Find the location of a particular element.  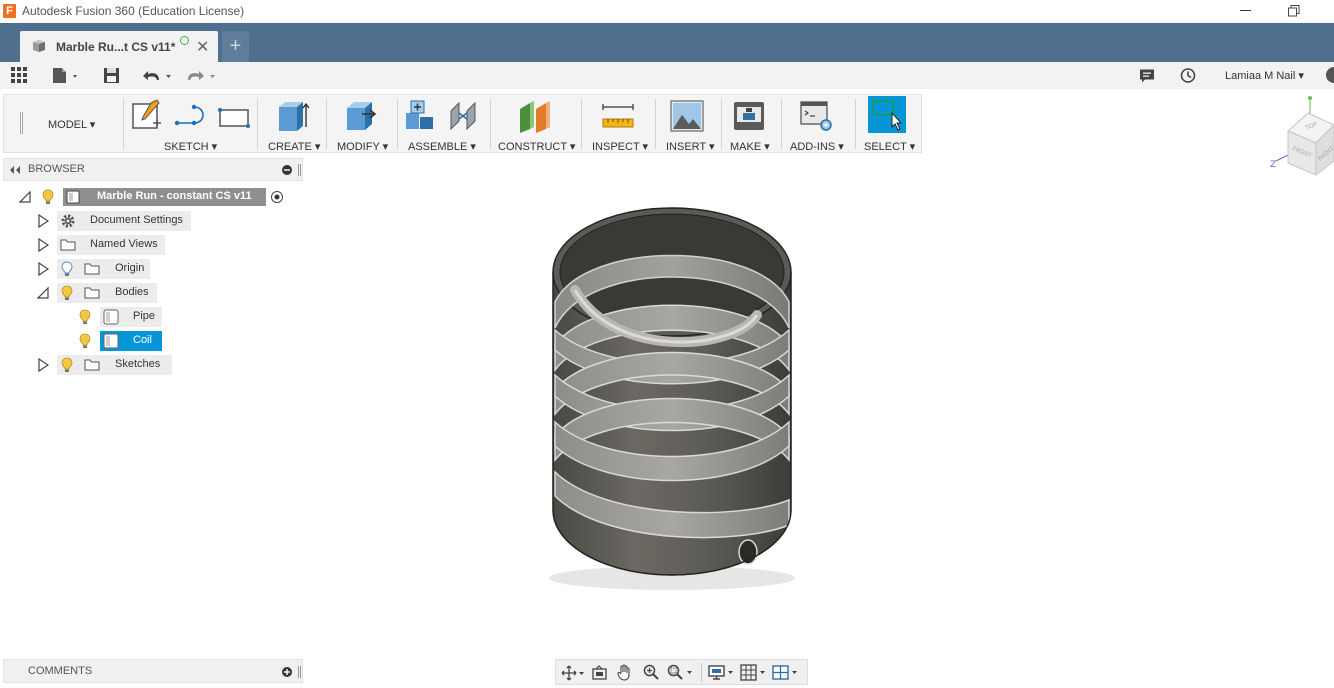

document-tab: Marble Ru...t CS v11* ✕ is located at coordinates (119, 46).